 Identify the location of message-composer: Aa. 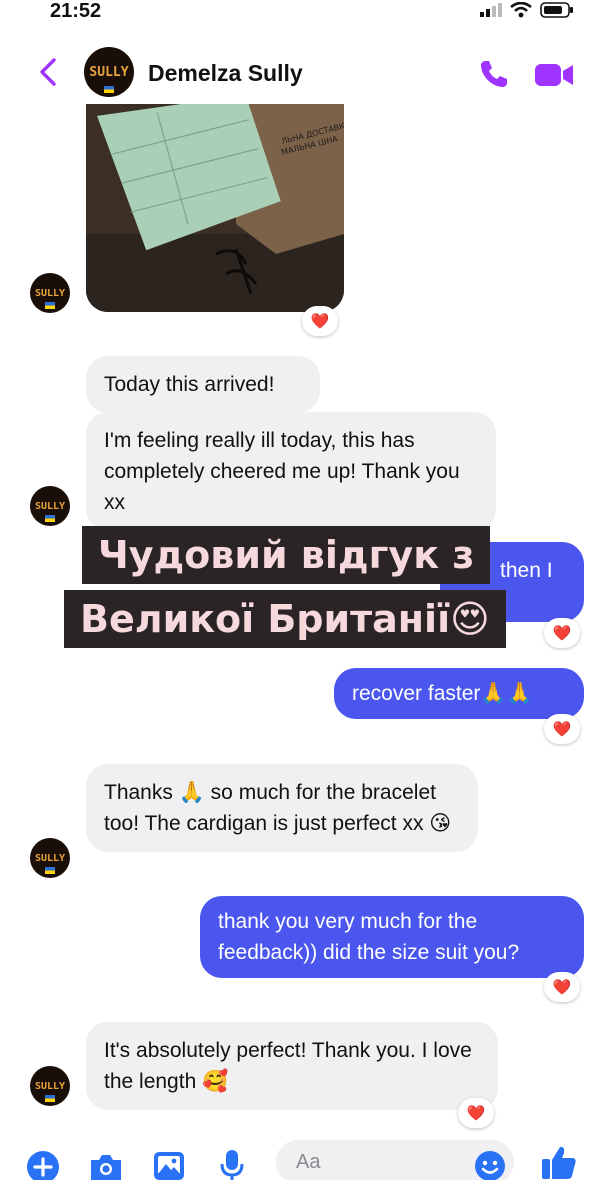
(302, 1158).